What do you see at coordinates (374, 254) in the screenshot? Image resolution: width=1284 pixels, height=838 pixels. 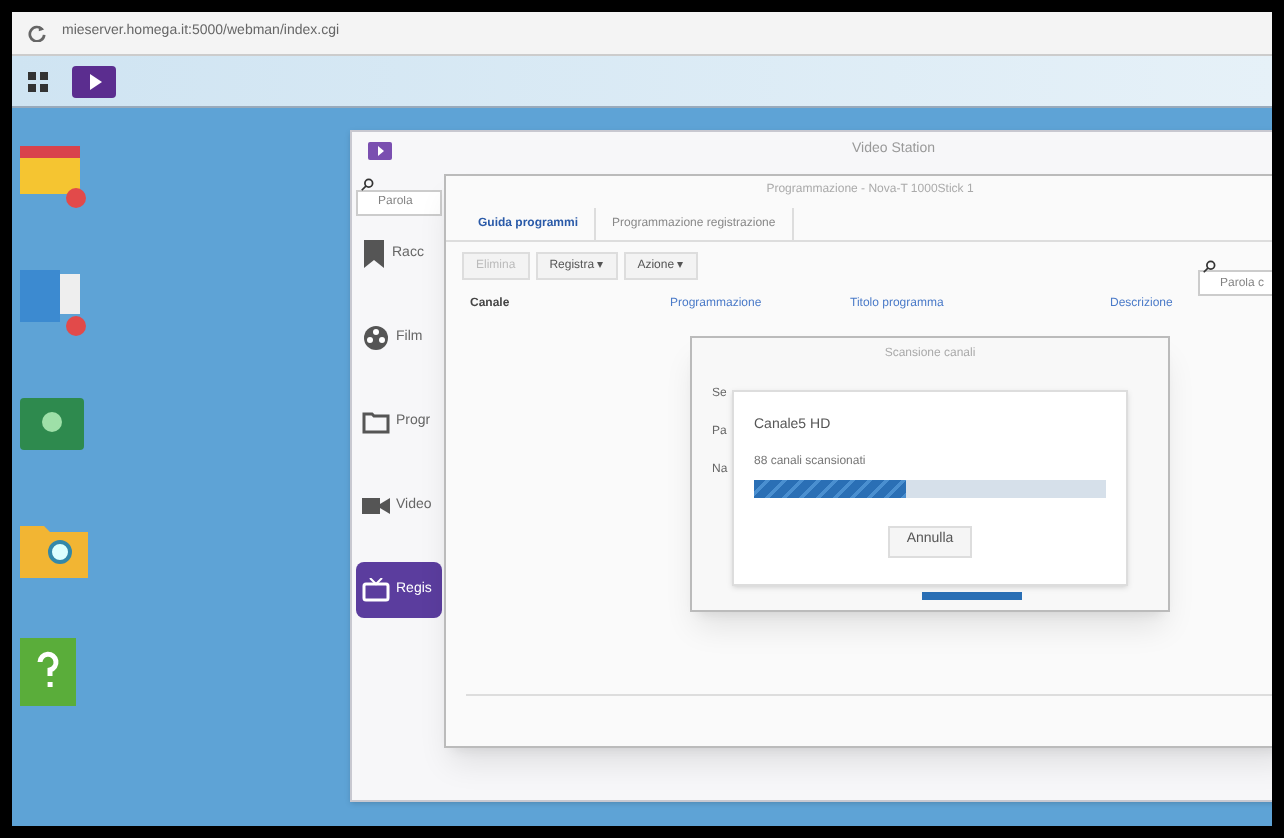 I see `bookmark-icon` at bounding box center [374, 254].